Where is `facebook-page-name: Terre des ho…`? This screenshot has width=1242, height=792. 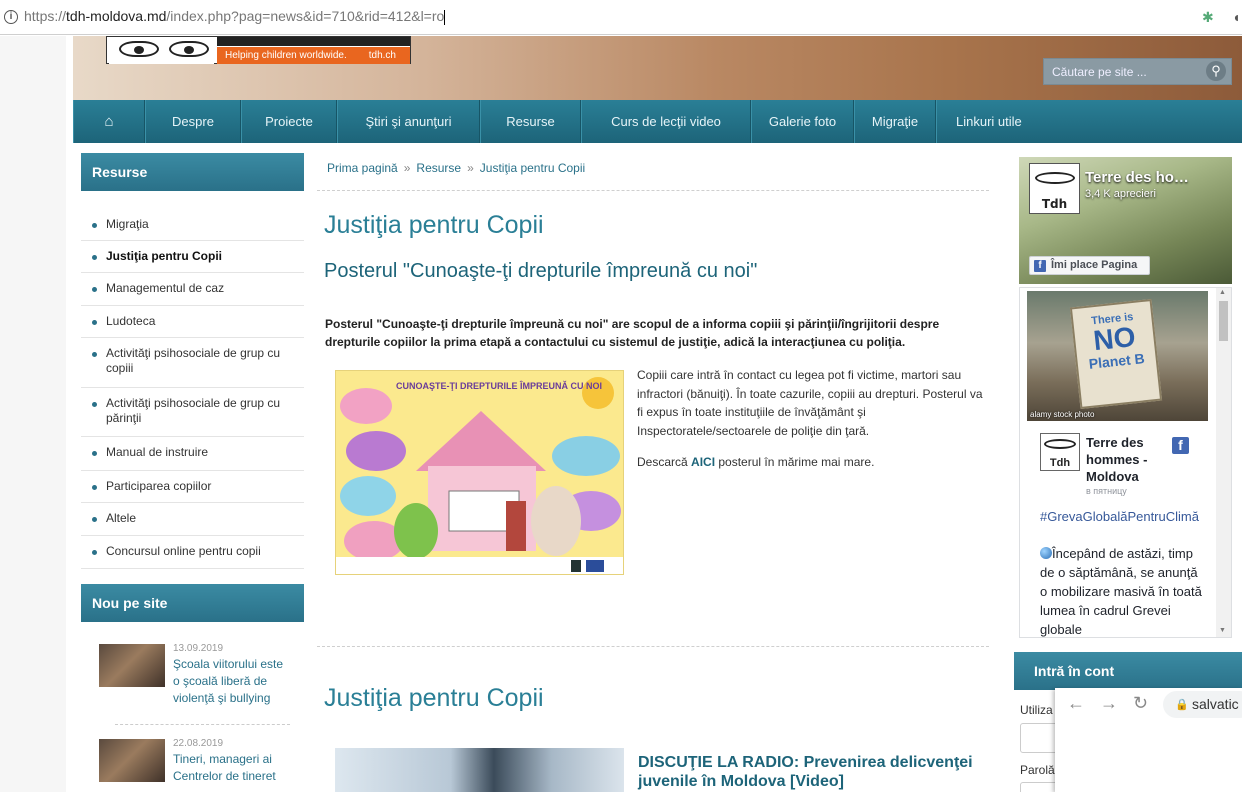 facebook-page-name: Terre des ho… is located at coordinates (1157, 177).